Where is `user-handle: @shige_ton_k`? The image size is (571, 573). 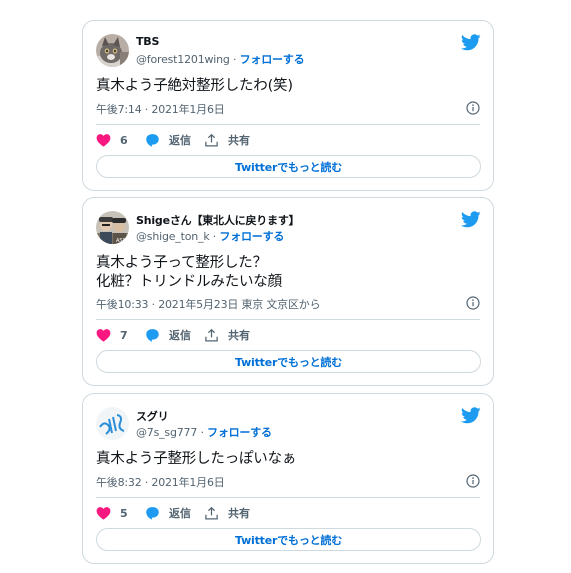
user-handle: @shige_ton_k is located at coordinates (173, 236).